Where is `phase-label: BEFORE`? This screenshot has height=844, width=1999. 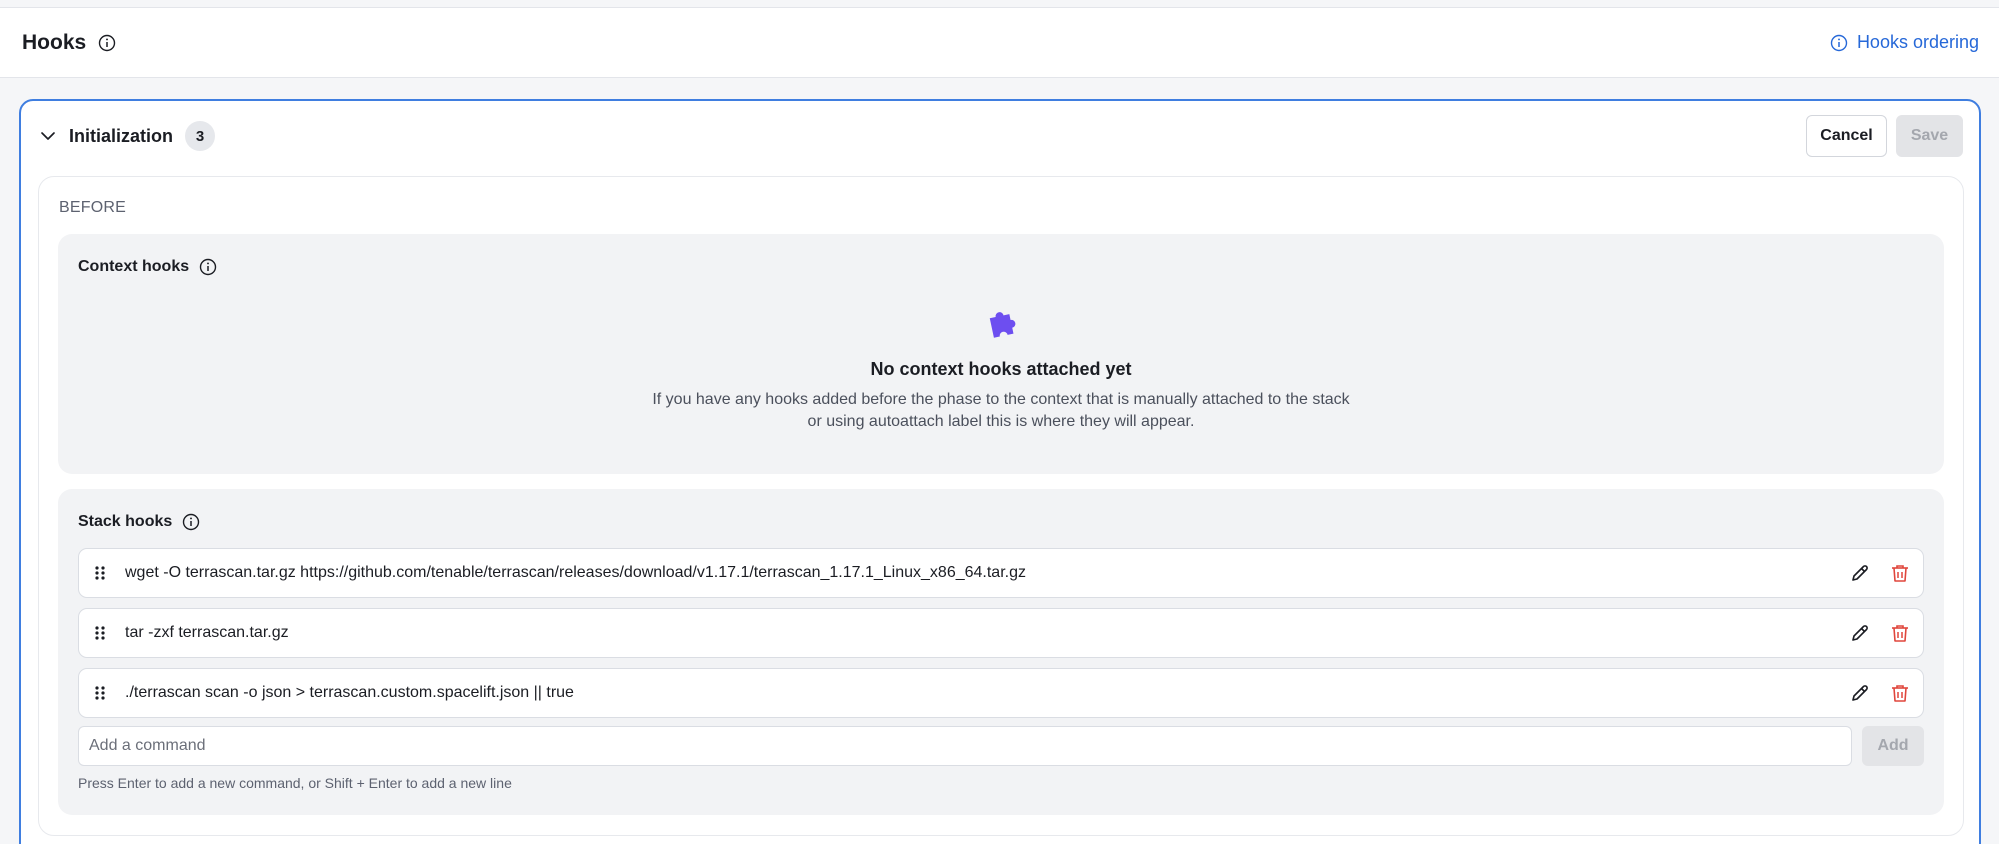 phase-label: BEFORE is located at coordinates (92, 207).